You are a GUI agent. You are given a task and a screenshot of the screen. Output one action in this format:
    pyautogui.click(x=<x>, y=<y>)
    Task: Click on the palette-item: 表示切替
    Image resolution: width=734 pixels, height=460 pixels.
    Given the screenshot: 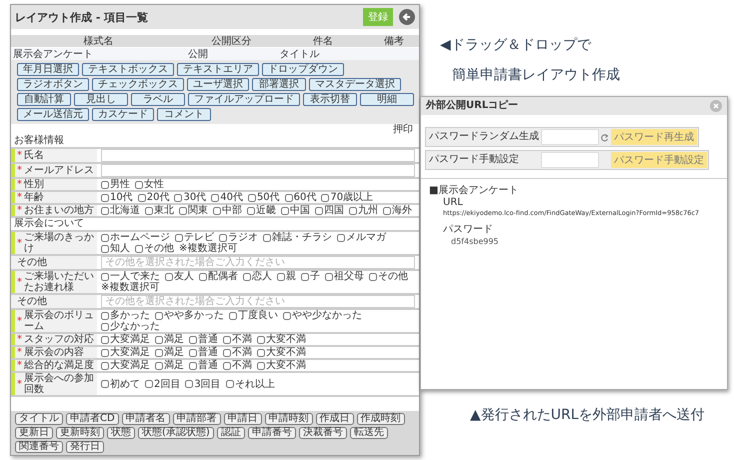 What is the action you would take?
    pyautogui.click(x=330, y=99)
    